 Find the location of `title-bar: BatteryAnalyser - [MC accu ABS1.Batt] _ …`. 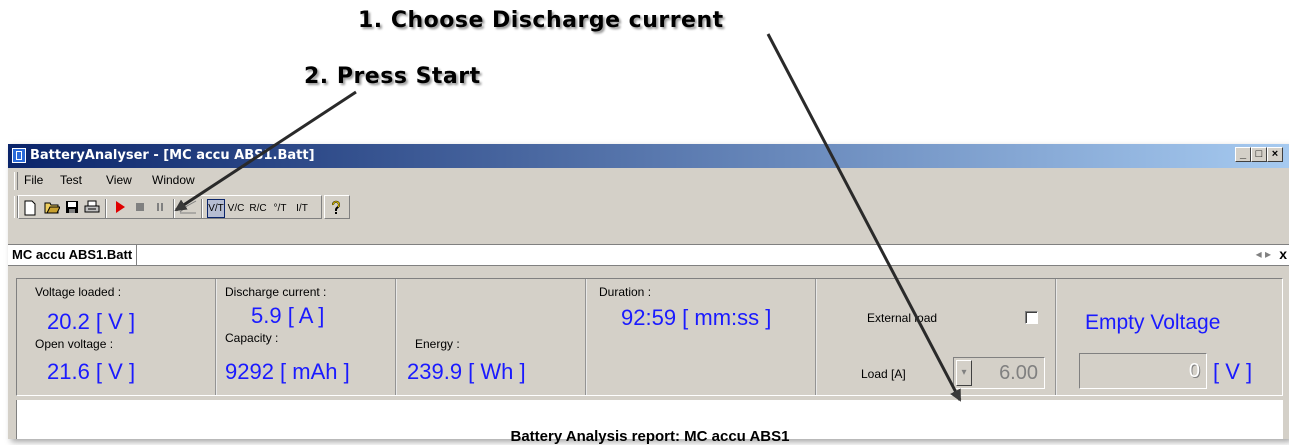

title-bar: BatteryAnalyser - [MC accu ABS1.Batt] _ … is located at coordinates (648, 156).